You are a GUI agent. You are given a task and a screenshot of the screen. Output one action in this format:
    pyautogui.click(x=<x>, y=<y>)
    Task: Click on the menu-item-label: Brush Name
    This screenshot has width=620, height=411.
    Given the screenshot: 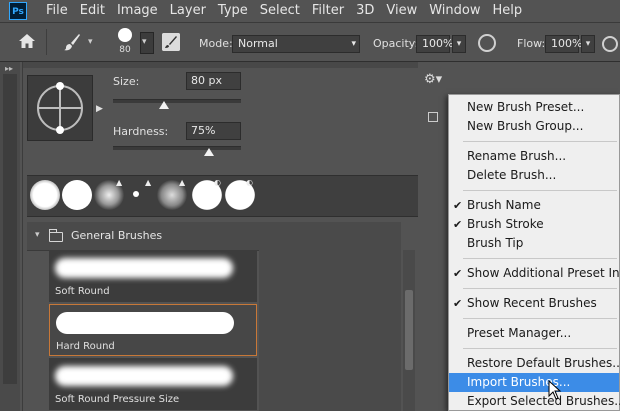 What is the action you would take?
    pyautogui.click(x=504, y=205)
    